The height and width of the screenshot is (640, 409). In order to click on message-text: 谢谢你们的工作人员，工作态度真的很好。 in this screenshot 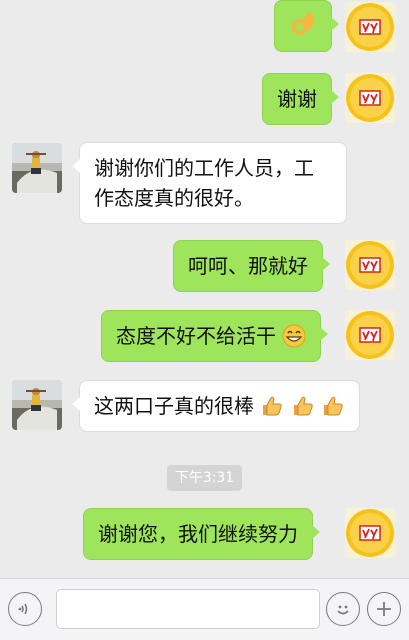, I will do `click(204, 183)`.